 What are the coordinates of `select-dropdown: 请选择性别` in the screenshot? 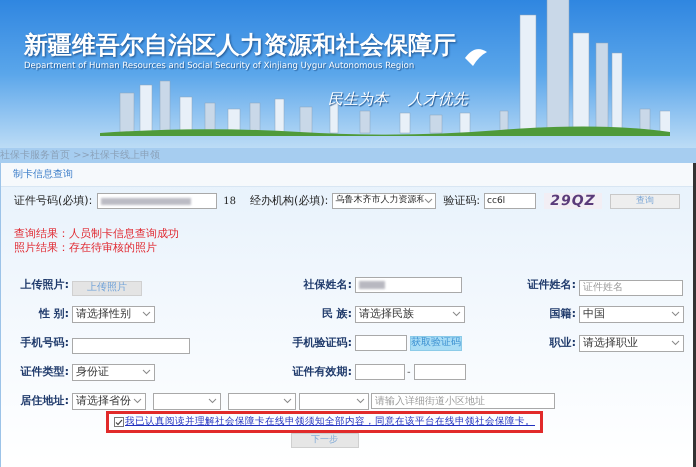 It's located at (113, 314).